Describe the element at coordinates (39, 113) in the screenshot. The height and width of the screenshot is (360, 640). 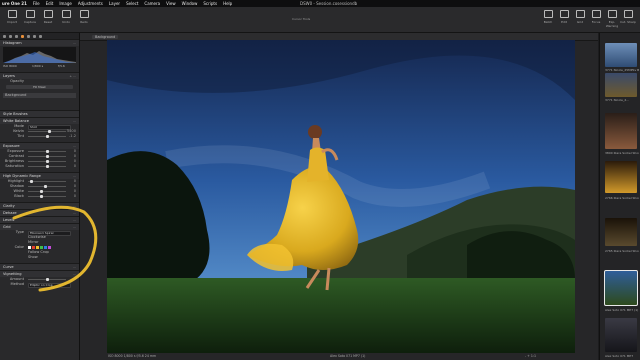
I see `style-brushes-header: Style Brushes` at that location.